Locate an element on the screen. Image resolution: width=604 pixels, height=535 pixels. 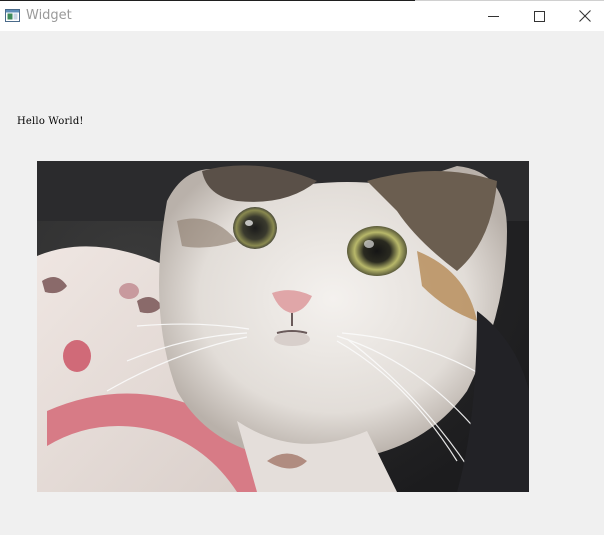
title-bar: Widget is located at coordinates (302, 15).